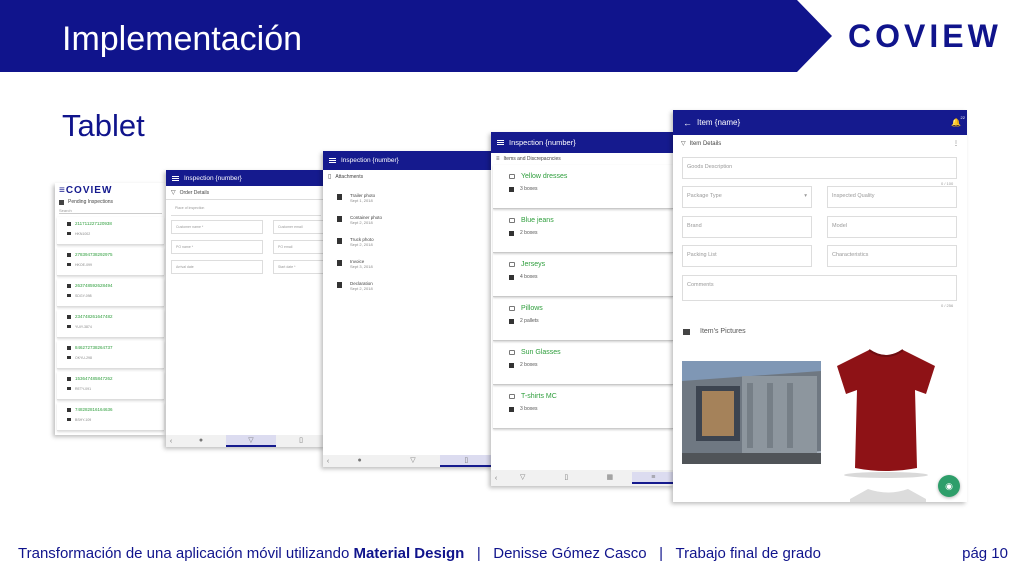 The image size is (1024, 576). Describe the element at coordinates (339, 219) in the screenshot. I see `image-icon` at that location.